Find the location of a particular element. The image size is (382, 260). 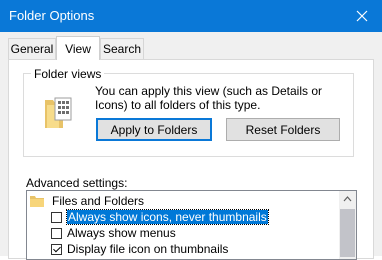

tab-search: Search is located at coordinates (122, 48).